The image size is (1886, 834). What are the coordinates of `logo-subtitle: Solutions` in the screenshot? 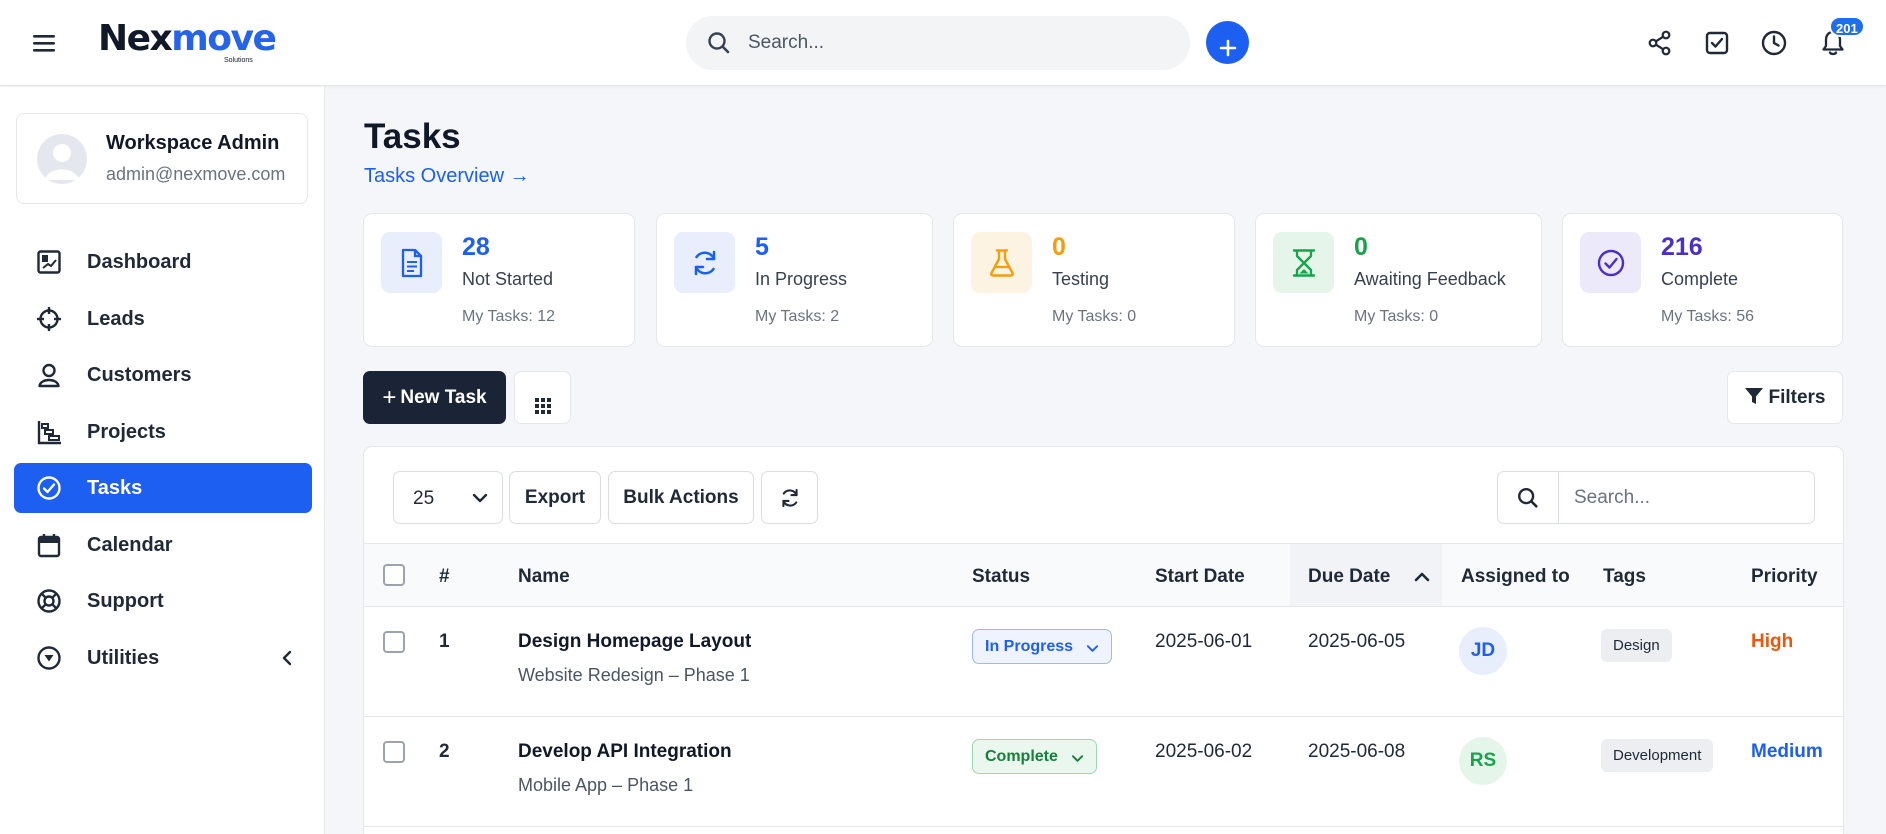 It's located at (238, 60).